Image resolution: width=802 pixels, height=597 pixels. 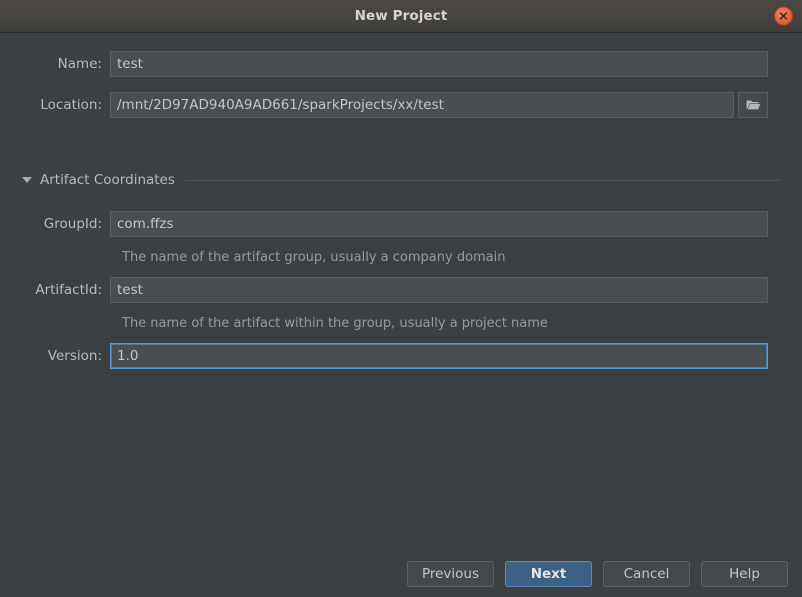 I want to click on cancel-button: Cancel, so click(x=646, y=574).